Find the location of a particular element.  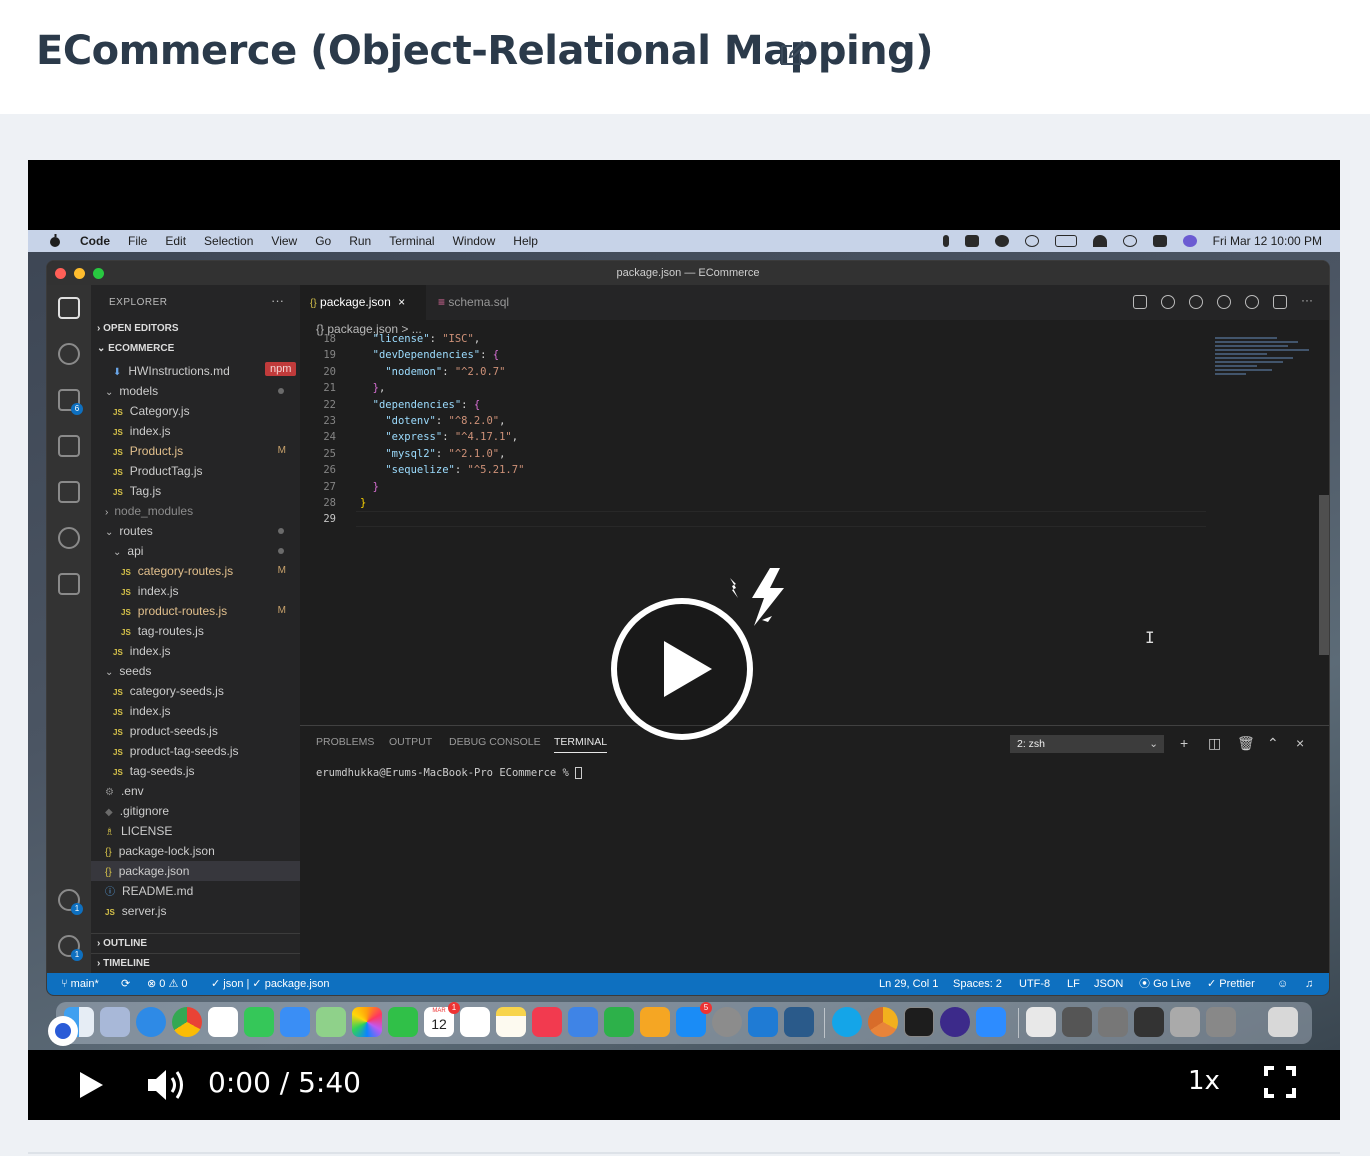

outline-section: › OUTLINE is located at coordinates (195, 943).